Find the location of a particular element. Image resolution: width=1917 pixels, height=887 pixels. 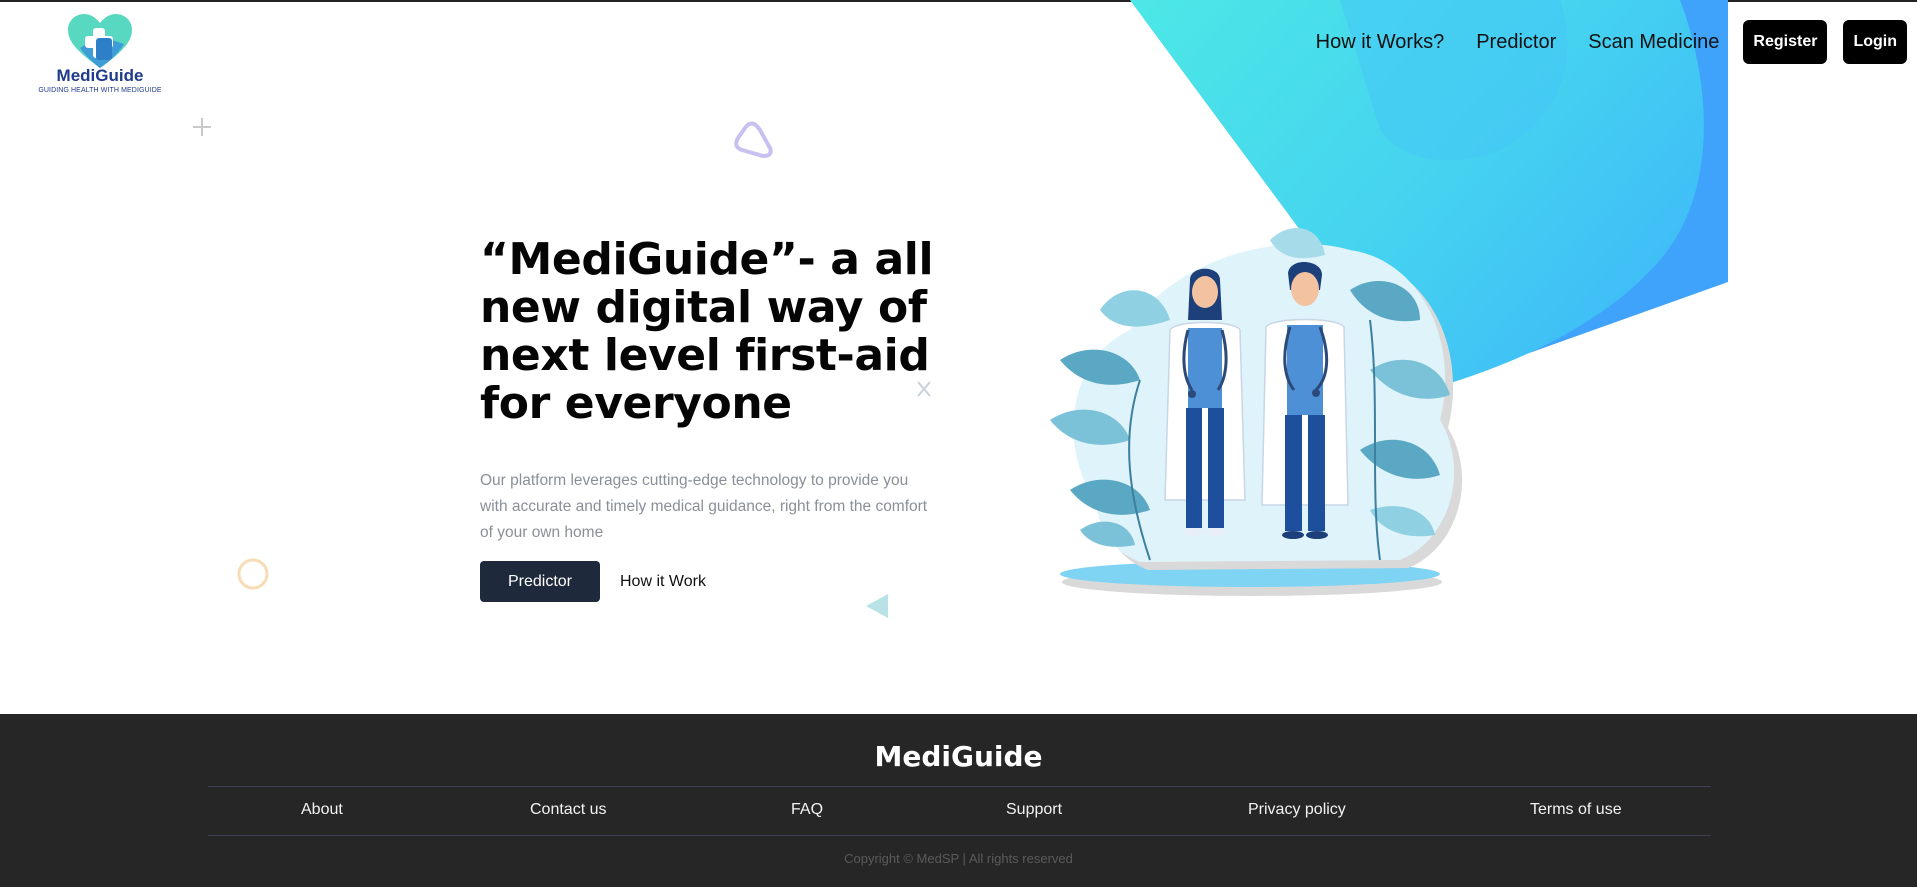

footer-link-terms-of-use: Terms of use is located at coordinates (1576, 810).